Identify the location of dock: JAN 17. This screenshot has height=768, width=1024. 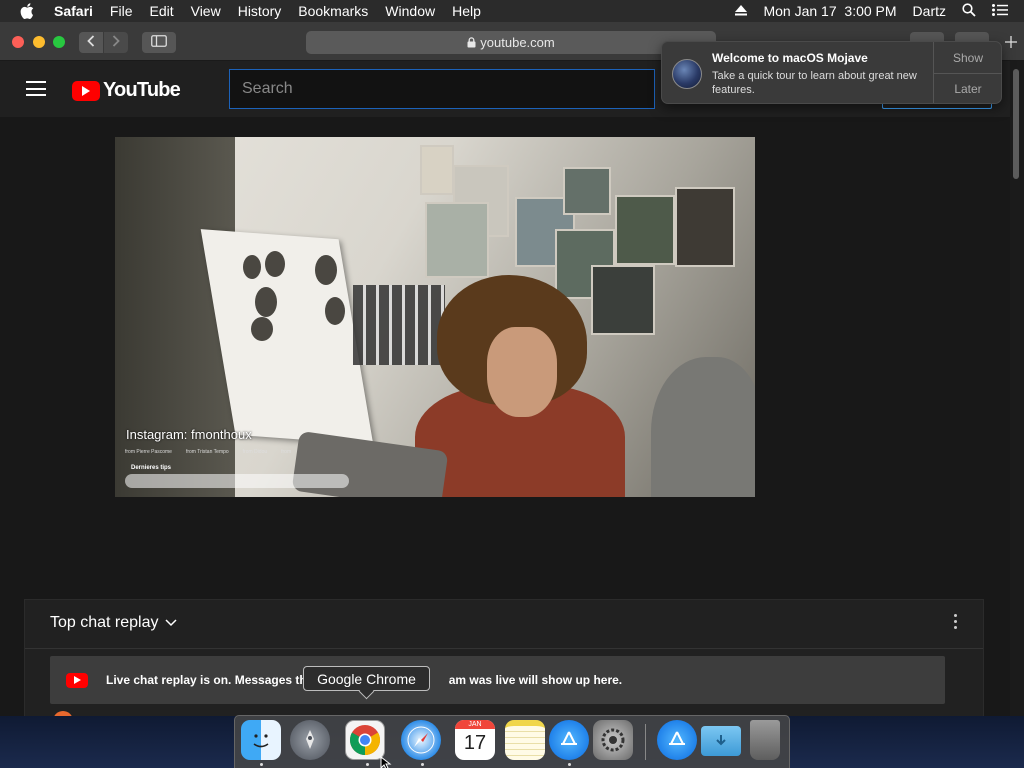
(512, 741).